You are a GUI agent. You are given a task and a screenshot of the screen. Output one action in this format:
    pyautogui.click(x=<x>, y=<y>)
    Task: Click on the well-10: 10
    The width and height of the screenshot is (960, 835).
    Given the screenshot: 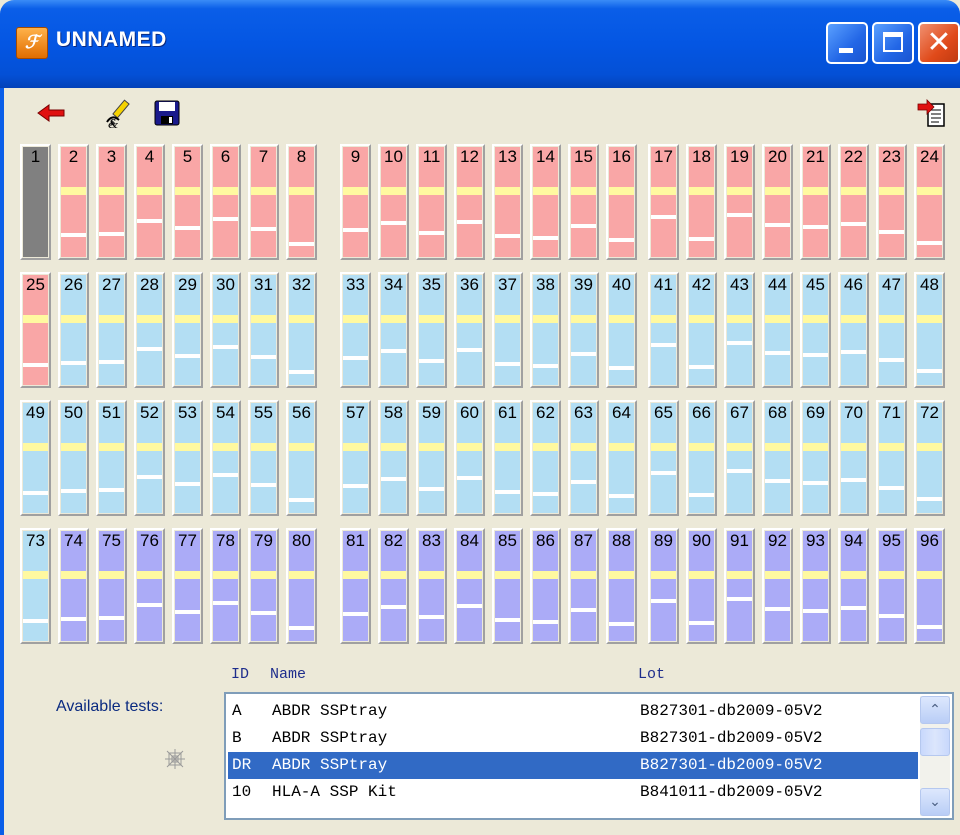 What is the action you would take?
    pyautogui.click(x=393, y=202)
    